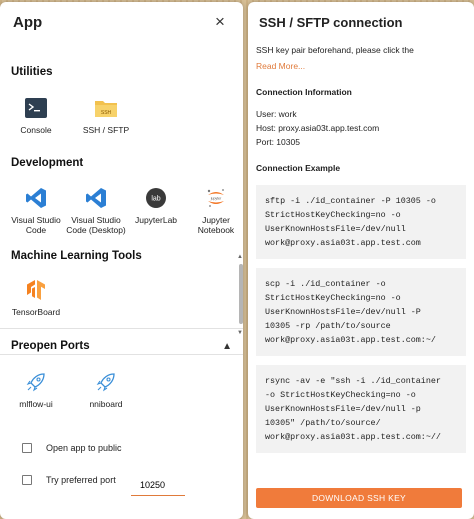  I want to click on app-tile-nniboard: nniboard, so click(106, 389).